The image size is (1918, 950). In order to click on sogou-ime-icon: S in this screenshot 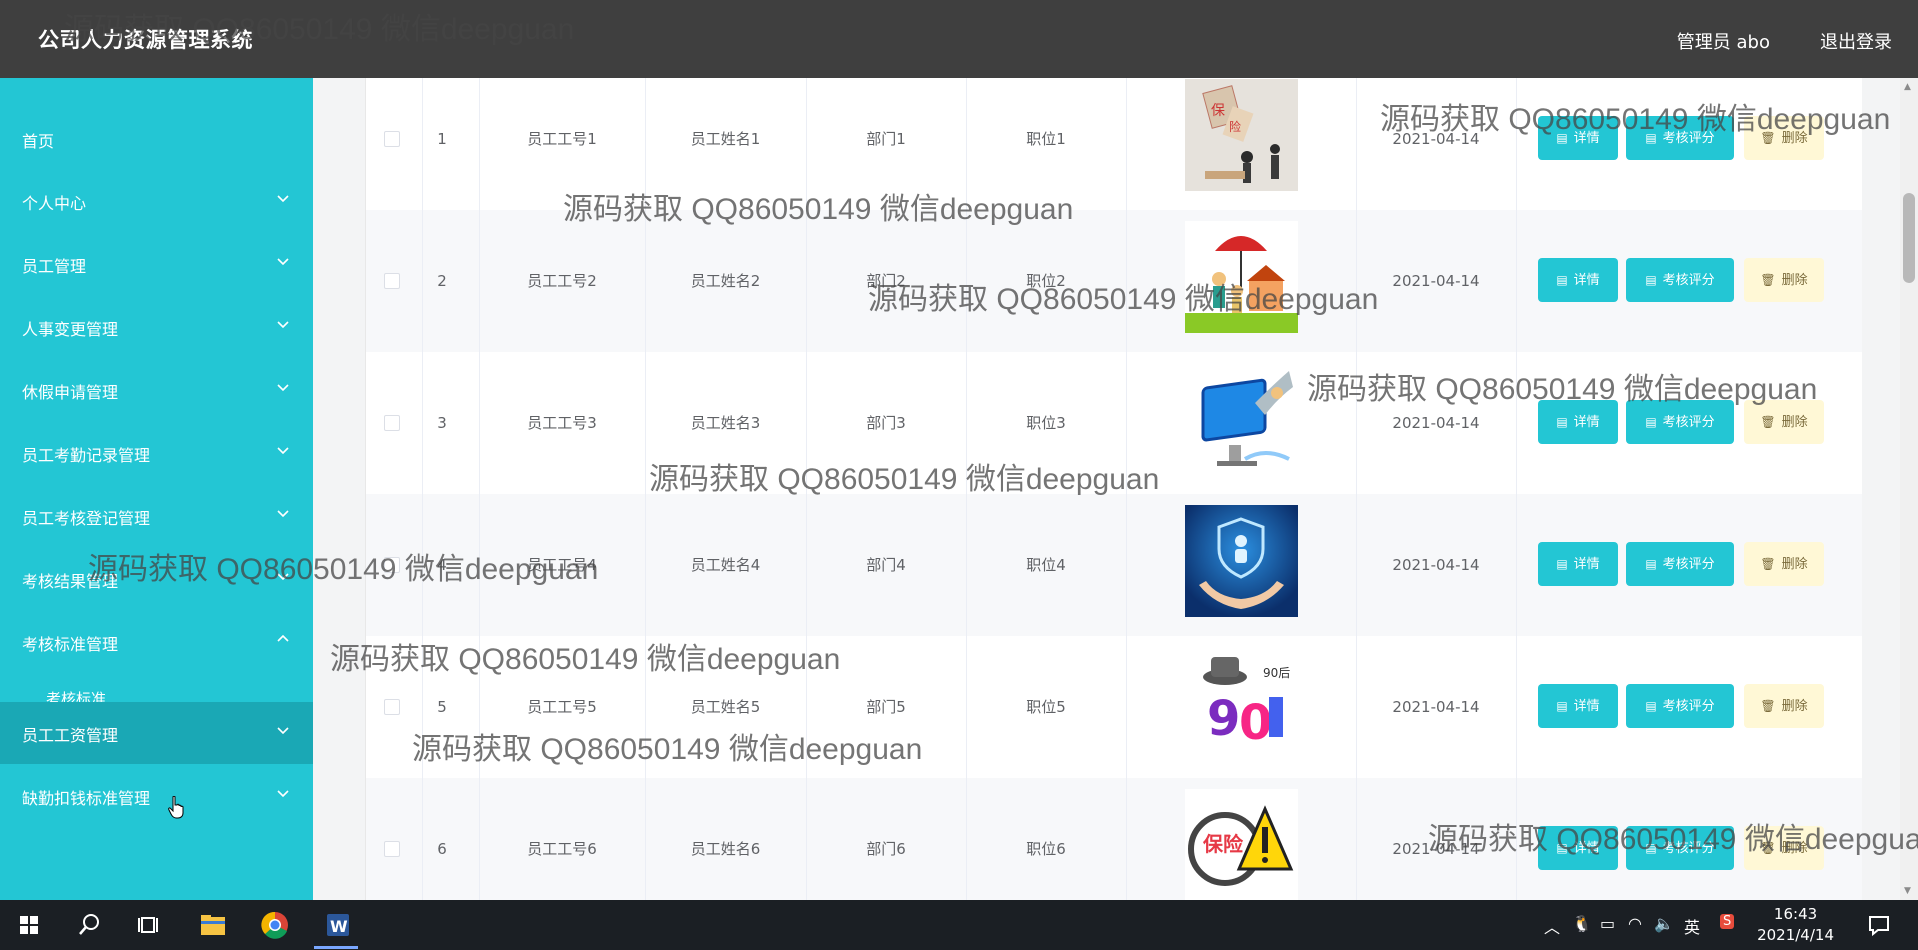, I will do `click(1727, 921)`.